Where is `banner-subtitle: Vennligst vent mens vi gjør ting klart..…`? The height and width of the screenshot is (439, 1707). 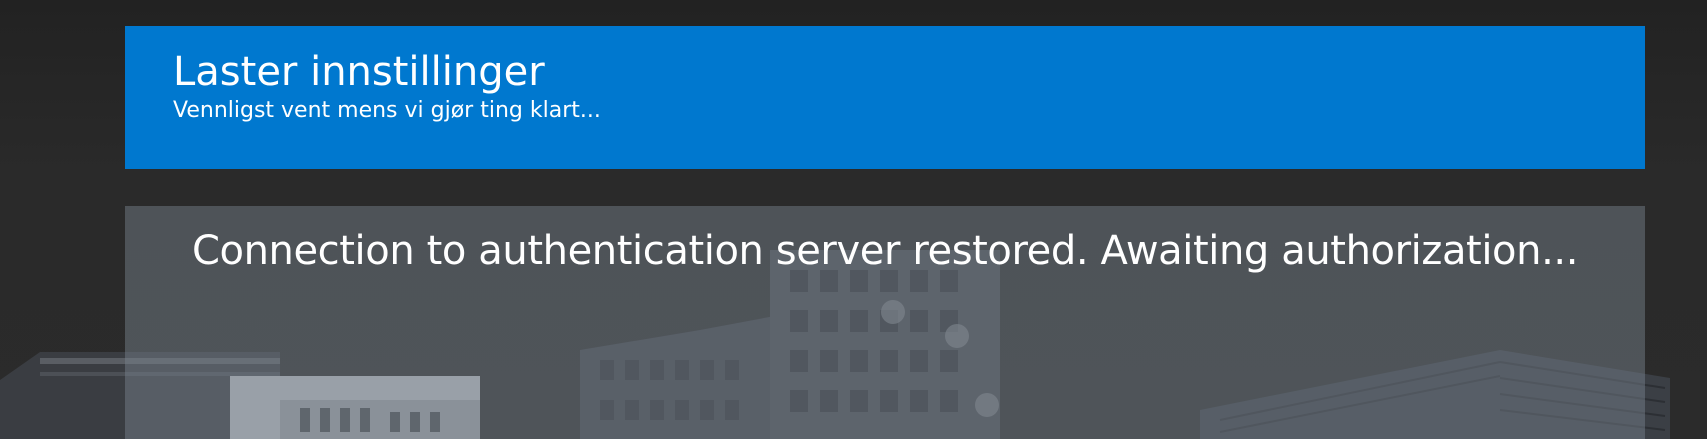 banner-subtitle: Vennligst vent mens vi gjør ting klart..… is located at coordinates (387, 110).